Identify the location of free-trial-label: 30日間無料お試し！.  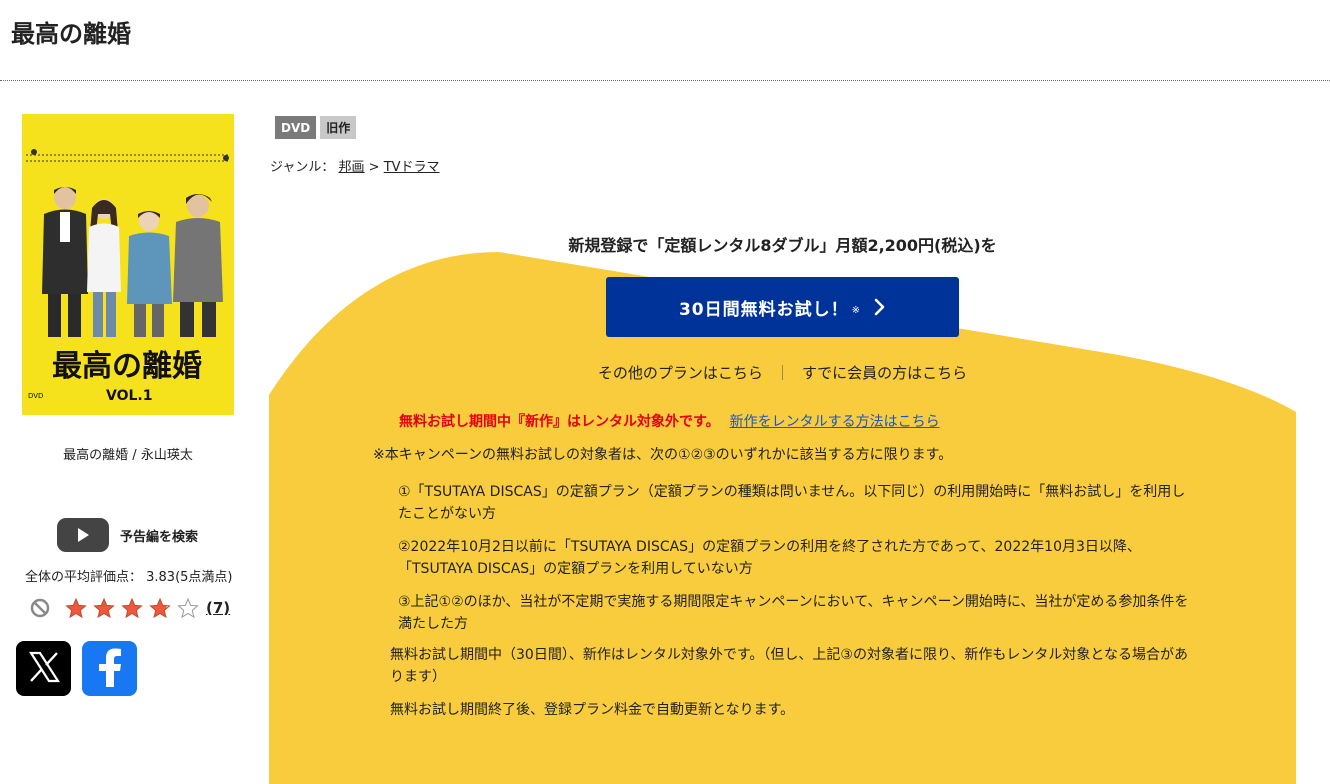
(763, 309).